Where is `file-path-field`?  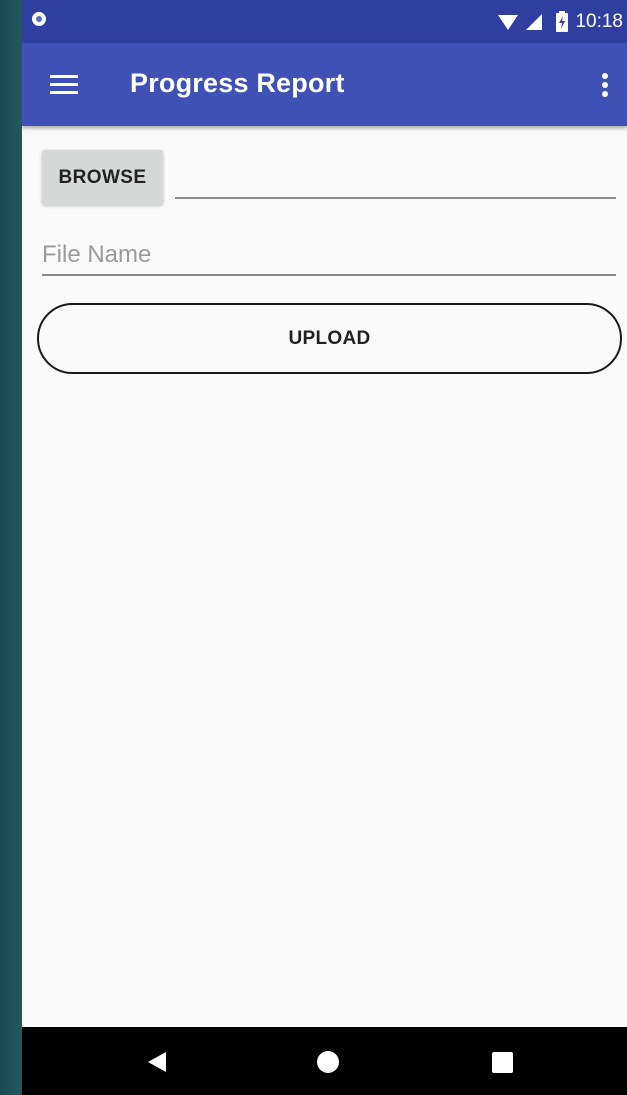
file-path-field is located at coordinates (395, 179).